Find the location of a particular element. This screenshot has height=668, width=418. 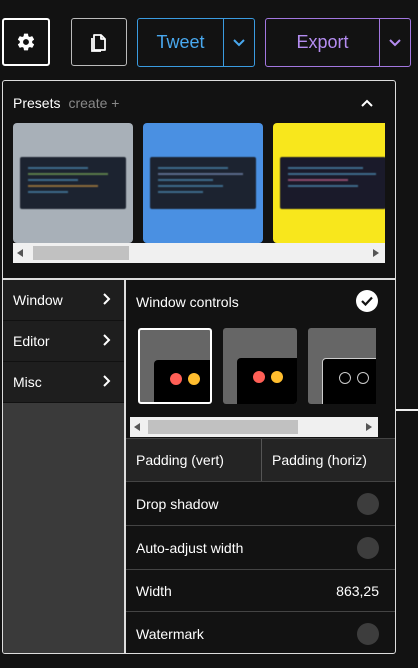

background-line is located at coordinates (407, 410).